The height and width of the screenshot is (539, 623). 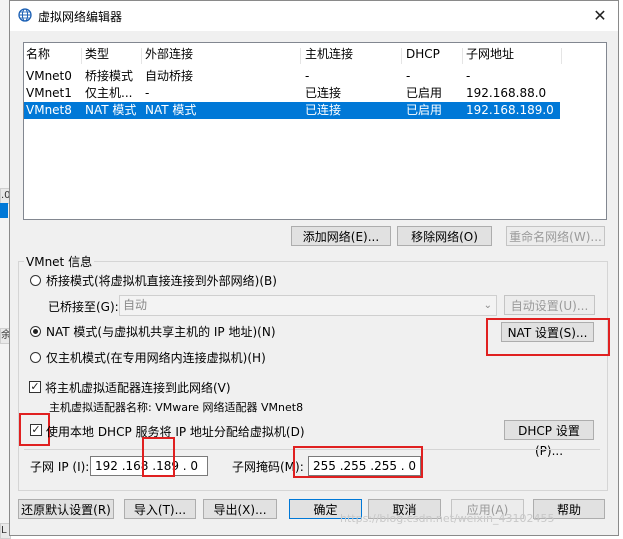 What do you see at coordinates (147, 93) in the screenshot?
I see `cell-external: -` at bounding box center [147, 93].